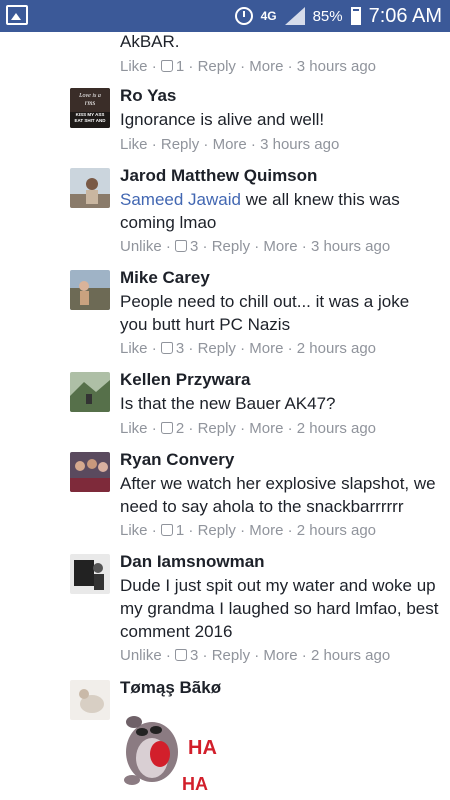 The image size is (450, 800). Describe the element at coordinates (255, 655) in the screenshot. I see `comment-actions: Unlike · 3 · Reply · More · 2 hours ago` at that location.